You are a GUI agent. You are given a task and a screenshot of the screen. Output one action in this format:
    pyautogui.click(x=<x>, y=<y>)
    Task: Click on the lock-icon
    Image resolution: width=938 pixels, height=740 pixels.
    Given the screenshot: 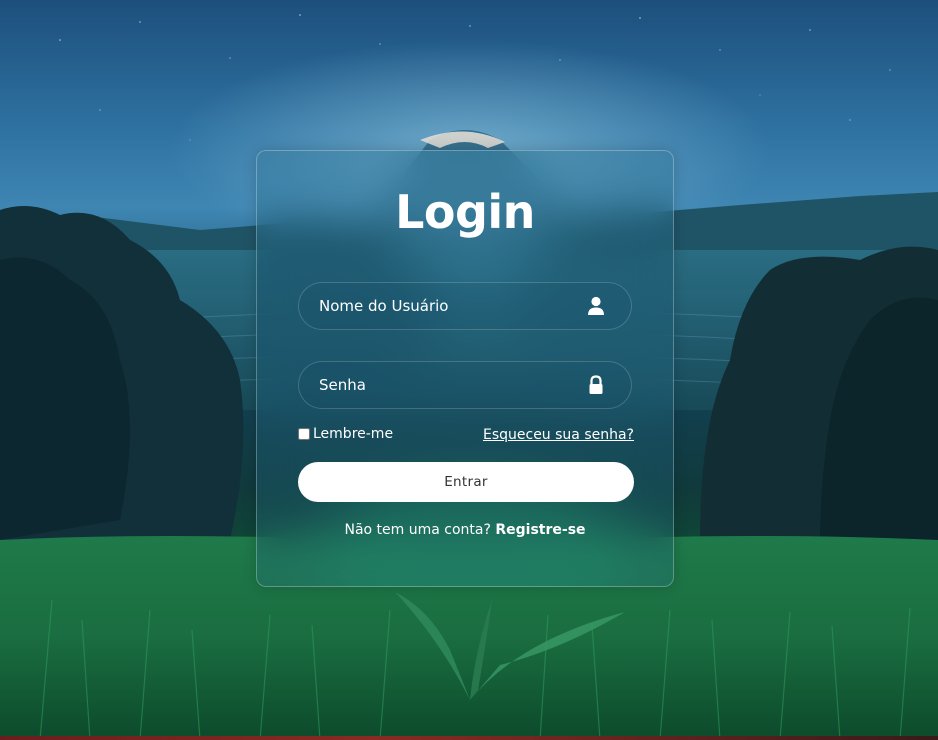 What is the action you would take?
    pyautogui.click(x=596, y=384)
    